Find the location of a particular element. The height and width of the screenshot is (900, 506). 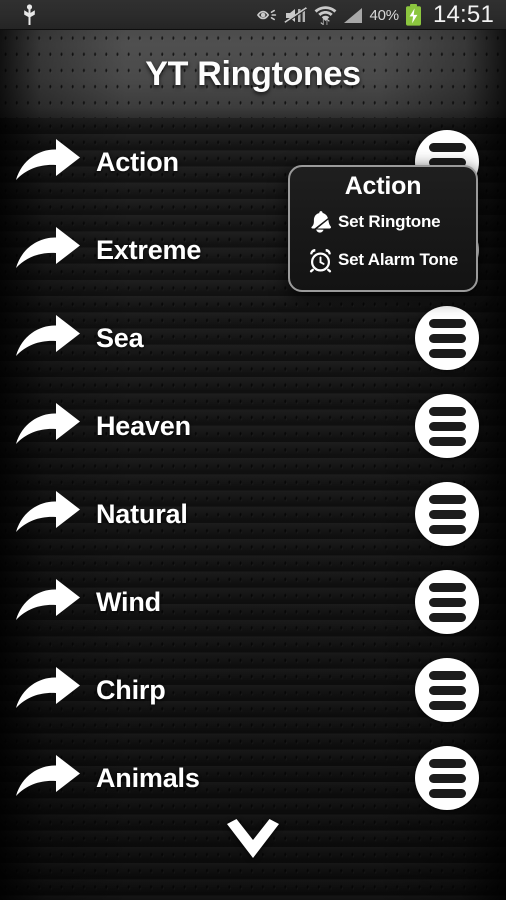

load-more-button is located at coordinates (253, 841).